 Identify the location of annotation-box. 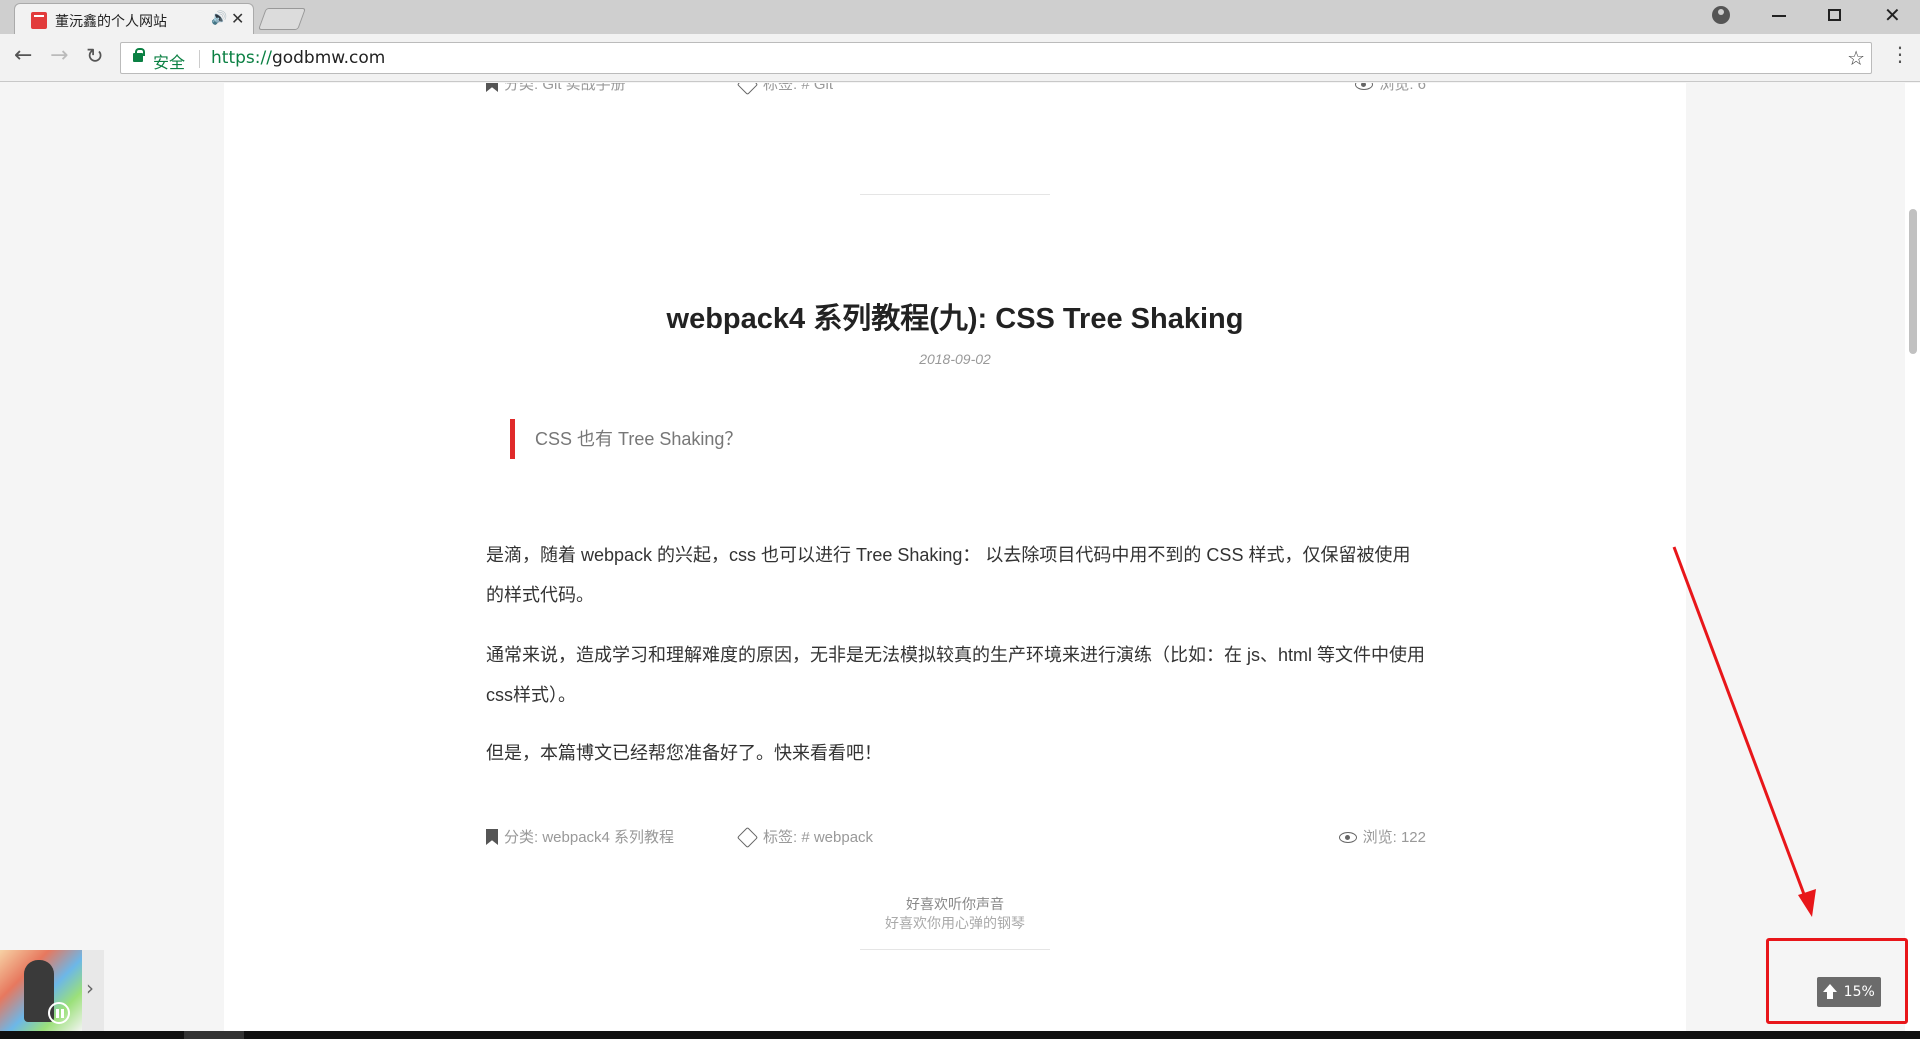
(1837, 981).